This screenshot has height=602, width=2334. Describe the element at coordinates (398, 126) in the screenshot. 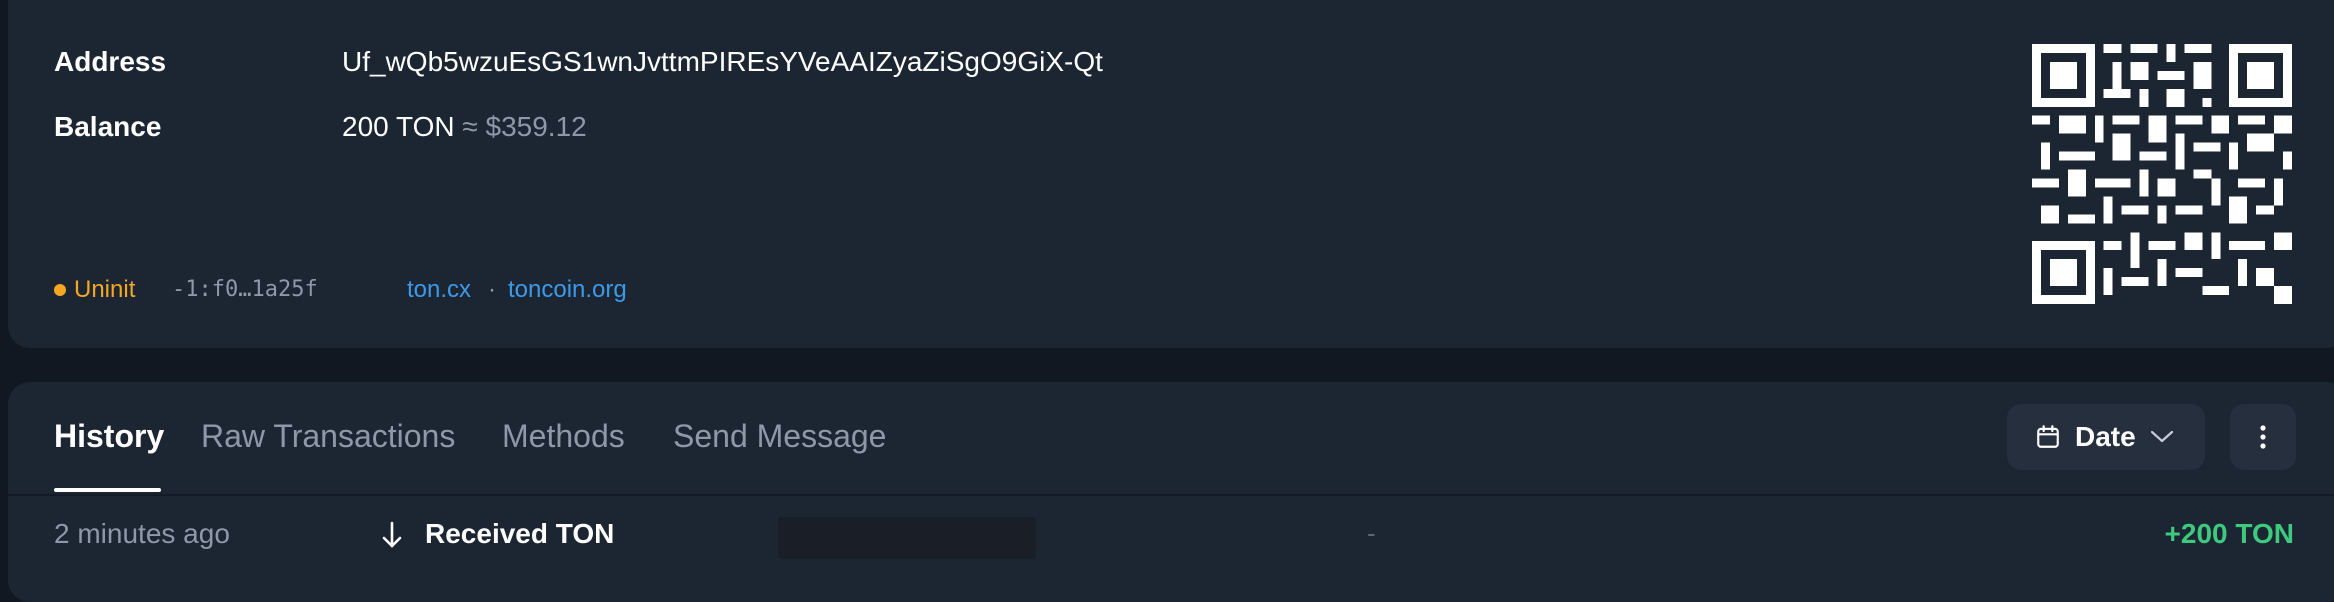

I see `balance-ton: 200 TON` at that location.